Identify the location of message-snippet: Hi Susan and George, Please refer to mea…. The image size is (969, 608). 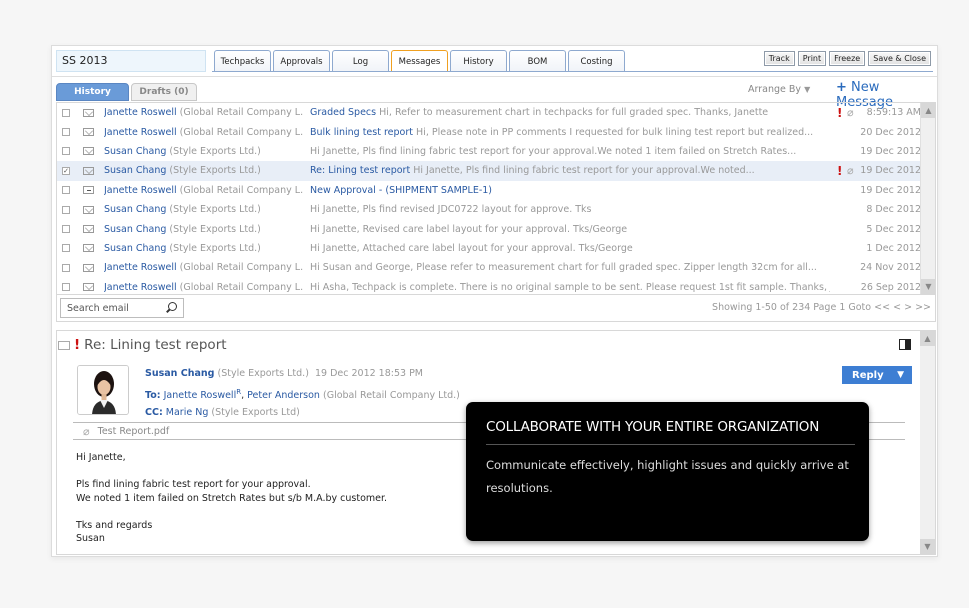
(570, 267).